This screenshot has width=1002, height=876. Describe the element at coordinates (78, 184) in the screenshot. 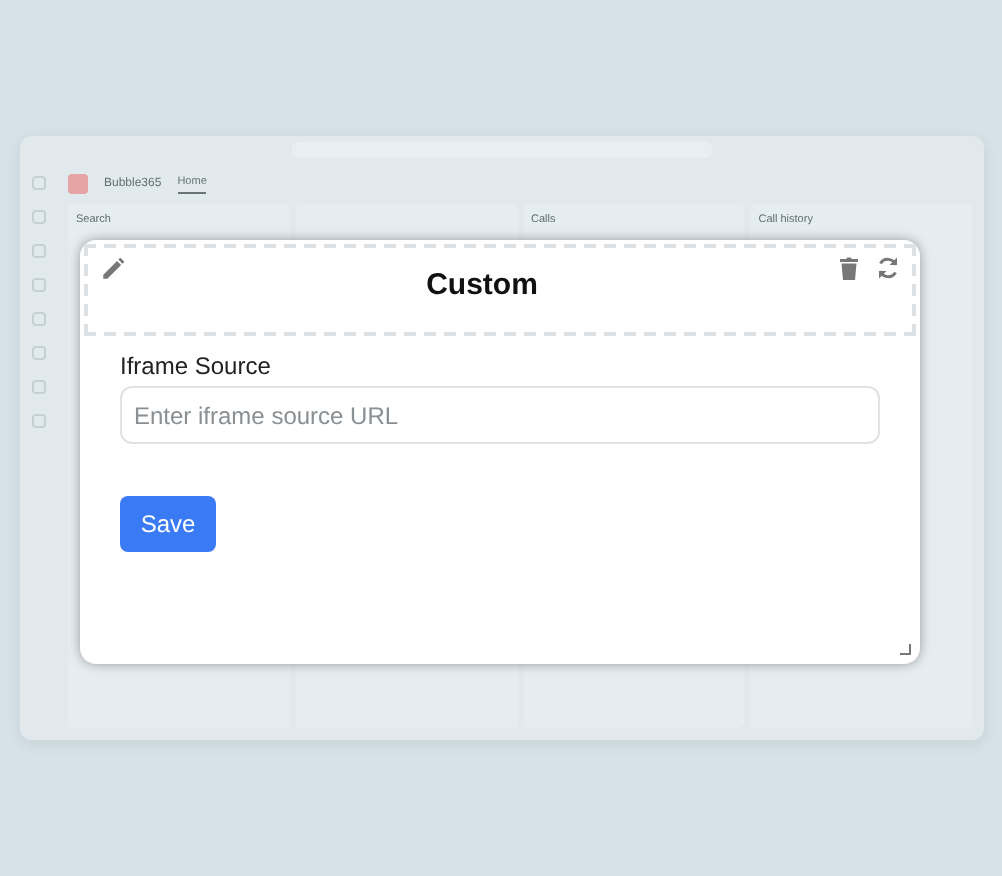

I see `logo-icon` at that location.